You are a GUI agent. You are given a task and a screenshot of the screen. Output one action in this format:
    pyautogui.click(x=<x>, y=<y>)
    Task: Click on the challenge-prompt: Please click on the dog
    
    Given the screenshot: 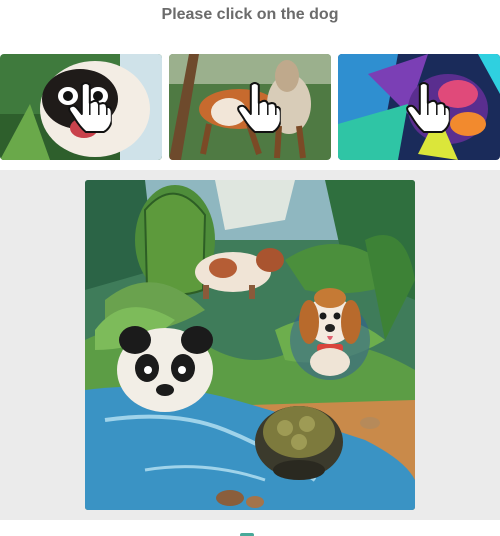 What is the action you would take?
    pyautogui.click(x=250, y=14)
    